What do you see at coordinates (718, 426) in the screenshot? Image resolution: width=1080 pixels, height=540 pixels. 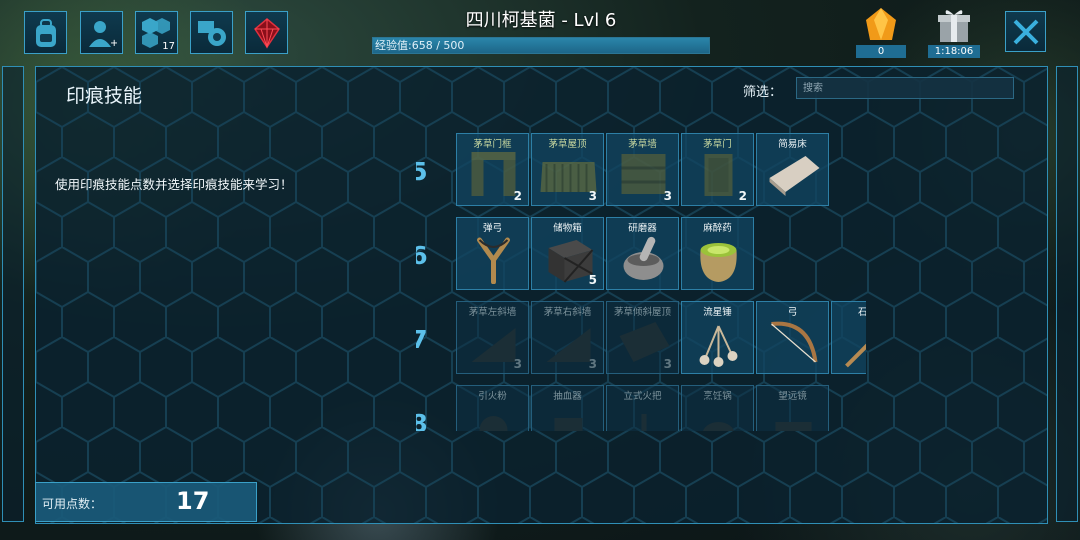 I see `cooking-pot-icon` at bounding box center [718, 426].